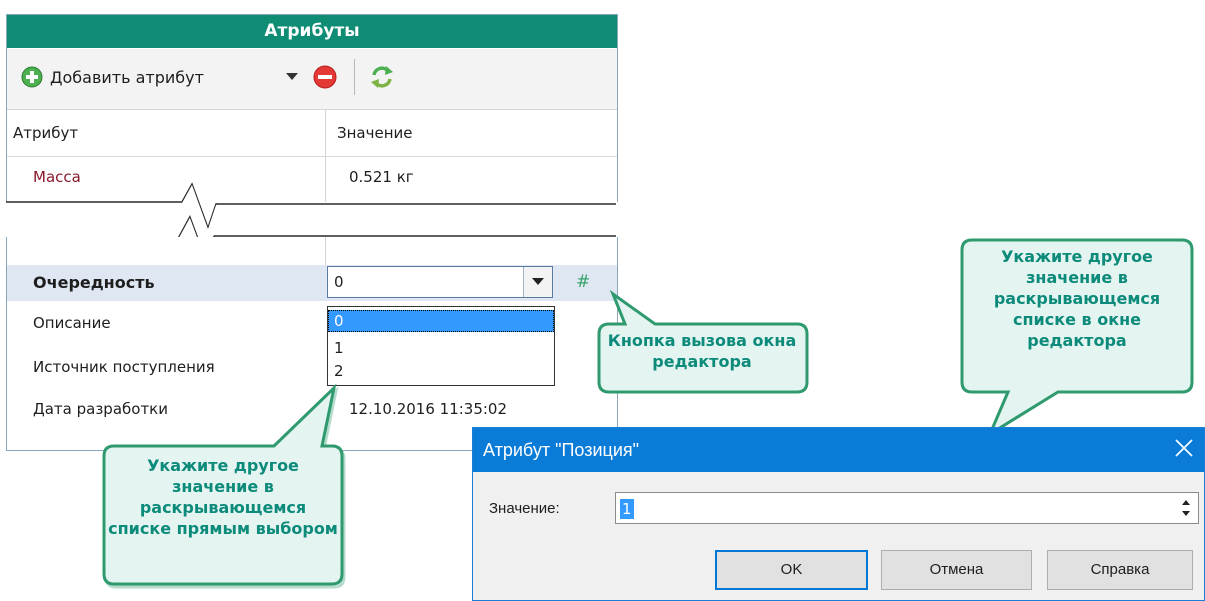 This screenshot has width=1205, height=601. What do you see at coordinates (375, 133) in the screenshot?
I see `column-value: Значение` at bounding box center [375, 133].